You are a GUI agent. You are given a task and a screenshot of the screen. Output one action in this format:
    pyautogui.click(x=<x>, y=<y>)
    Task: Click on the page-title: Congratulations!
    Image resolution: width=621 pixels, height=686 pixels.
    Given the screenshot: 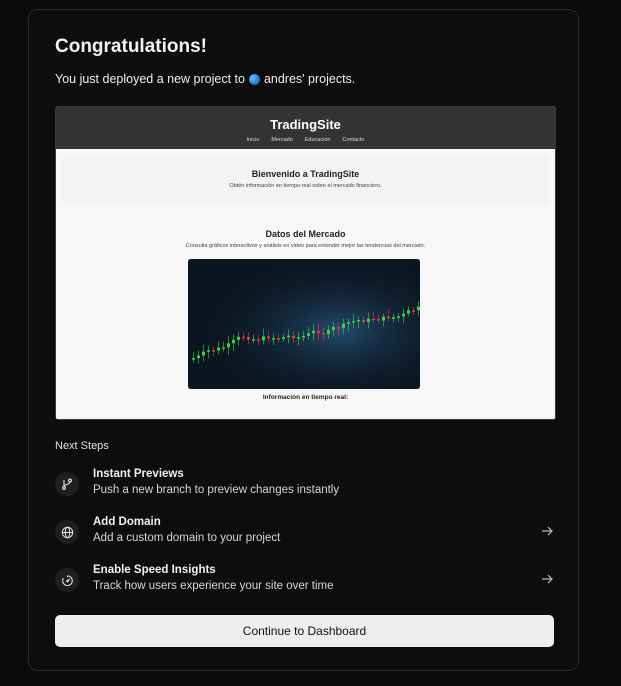 What is the action you would take?
    pyautogui.click(x=131, y=46)
    